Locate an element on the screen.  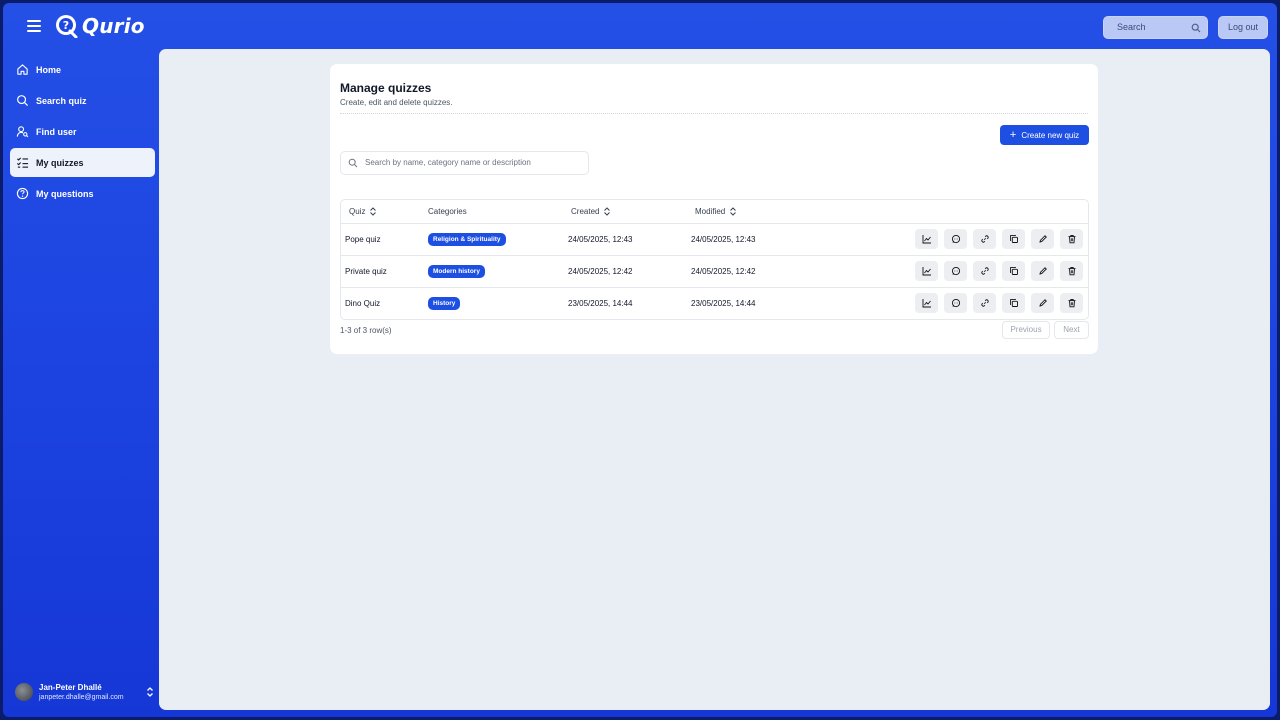
row-actions is located at coordinates (1002, 271).